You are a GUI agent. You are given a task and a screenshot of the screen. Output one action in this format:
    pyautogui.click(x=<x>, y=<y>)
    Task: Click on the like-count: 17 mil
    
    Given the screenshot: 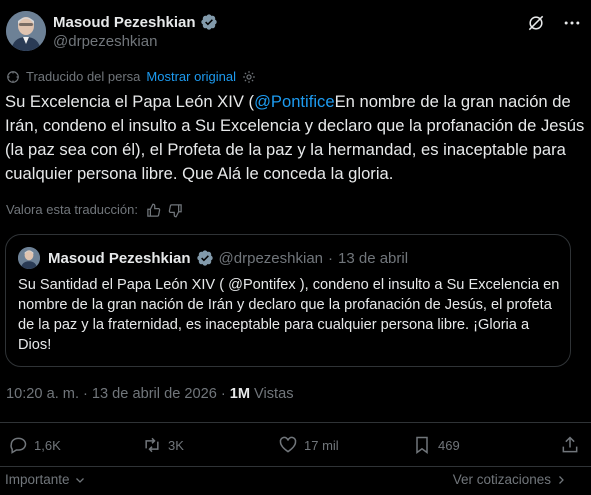 What is the action you would take?
    pyautogui.click(x=321, y=445)
    